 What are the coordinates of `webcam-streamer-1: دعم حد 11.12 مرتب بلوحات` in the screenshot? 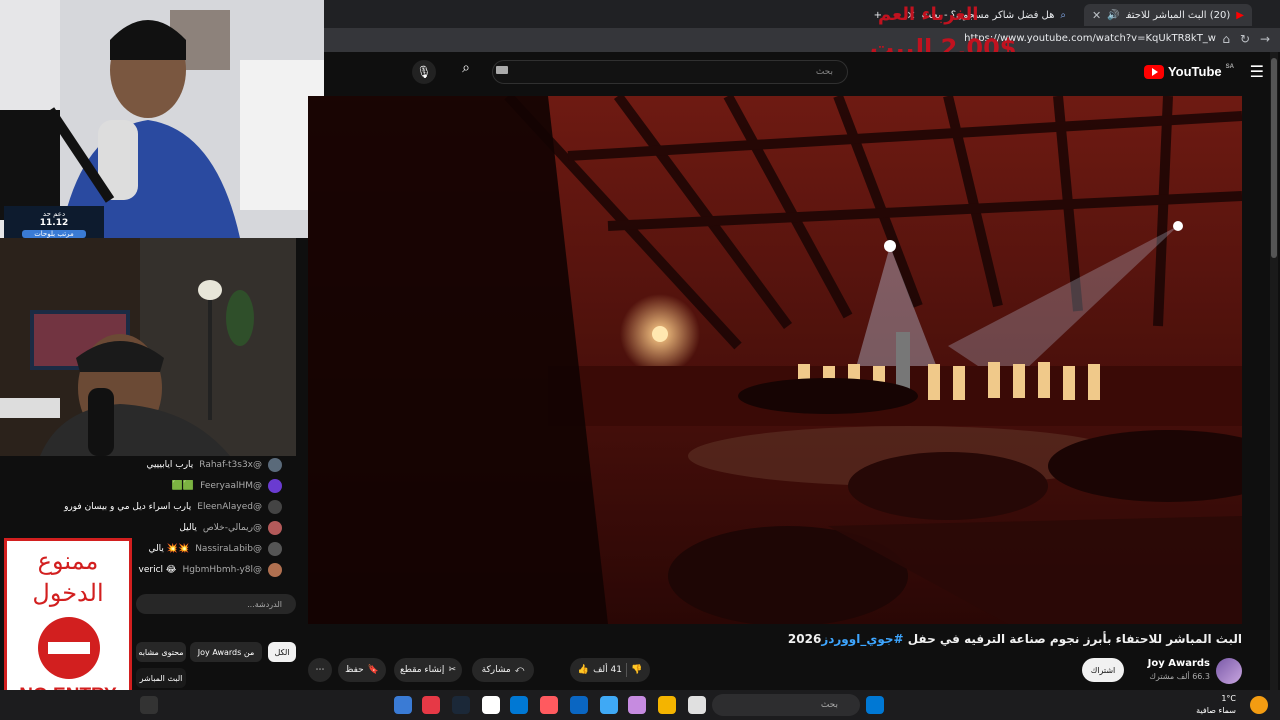 It's located at (162, 119).